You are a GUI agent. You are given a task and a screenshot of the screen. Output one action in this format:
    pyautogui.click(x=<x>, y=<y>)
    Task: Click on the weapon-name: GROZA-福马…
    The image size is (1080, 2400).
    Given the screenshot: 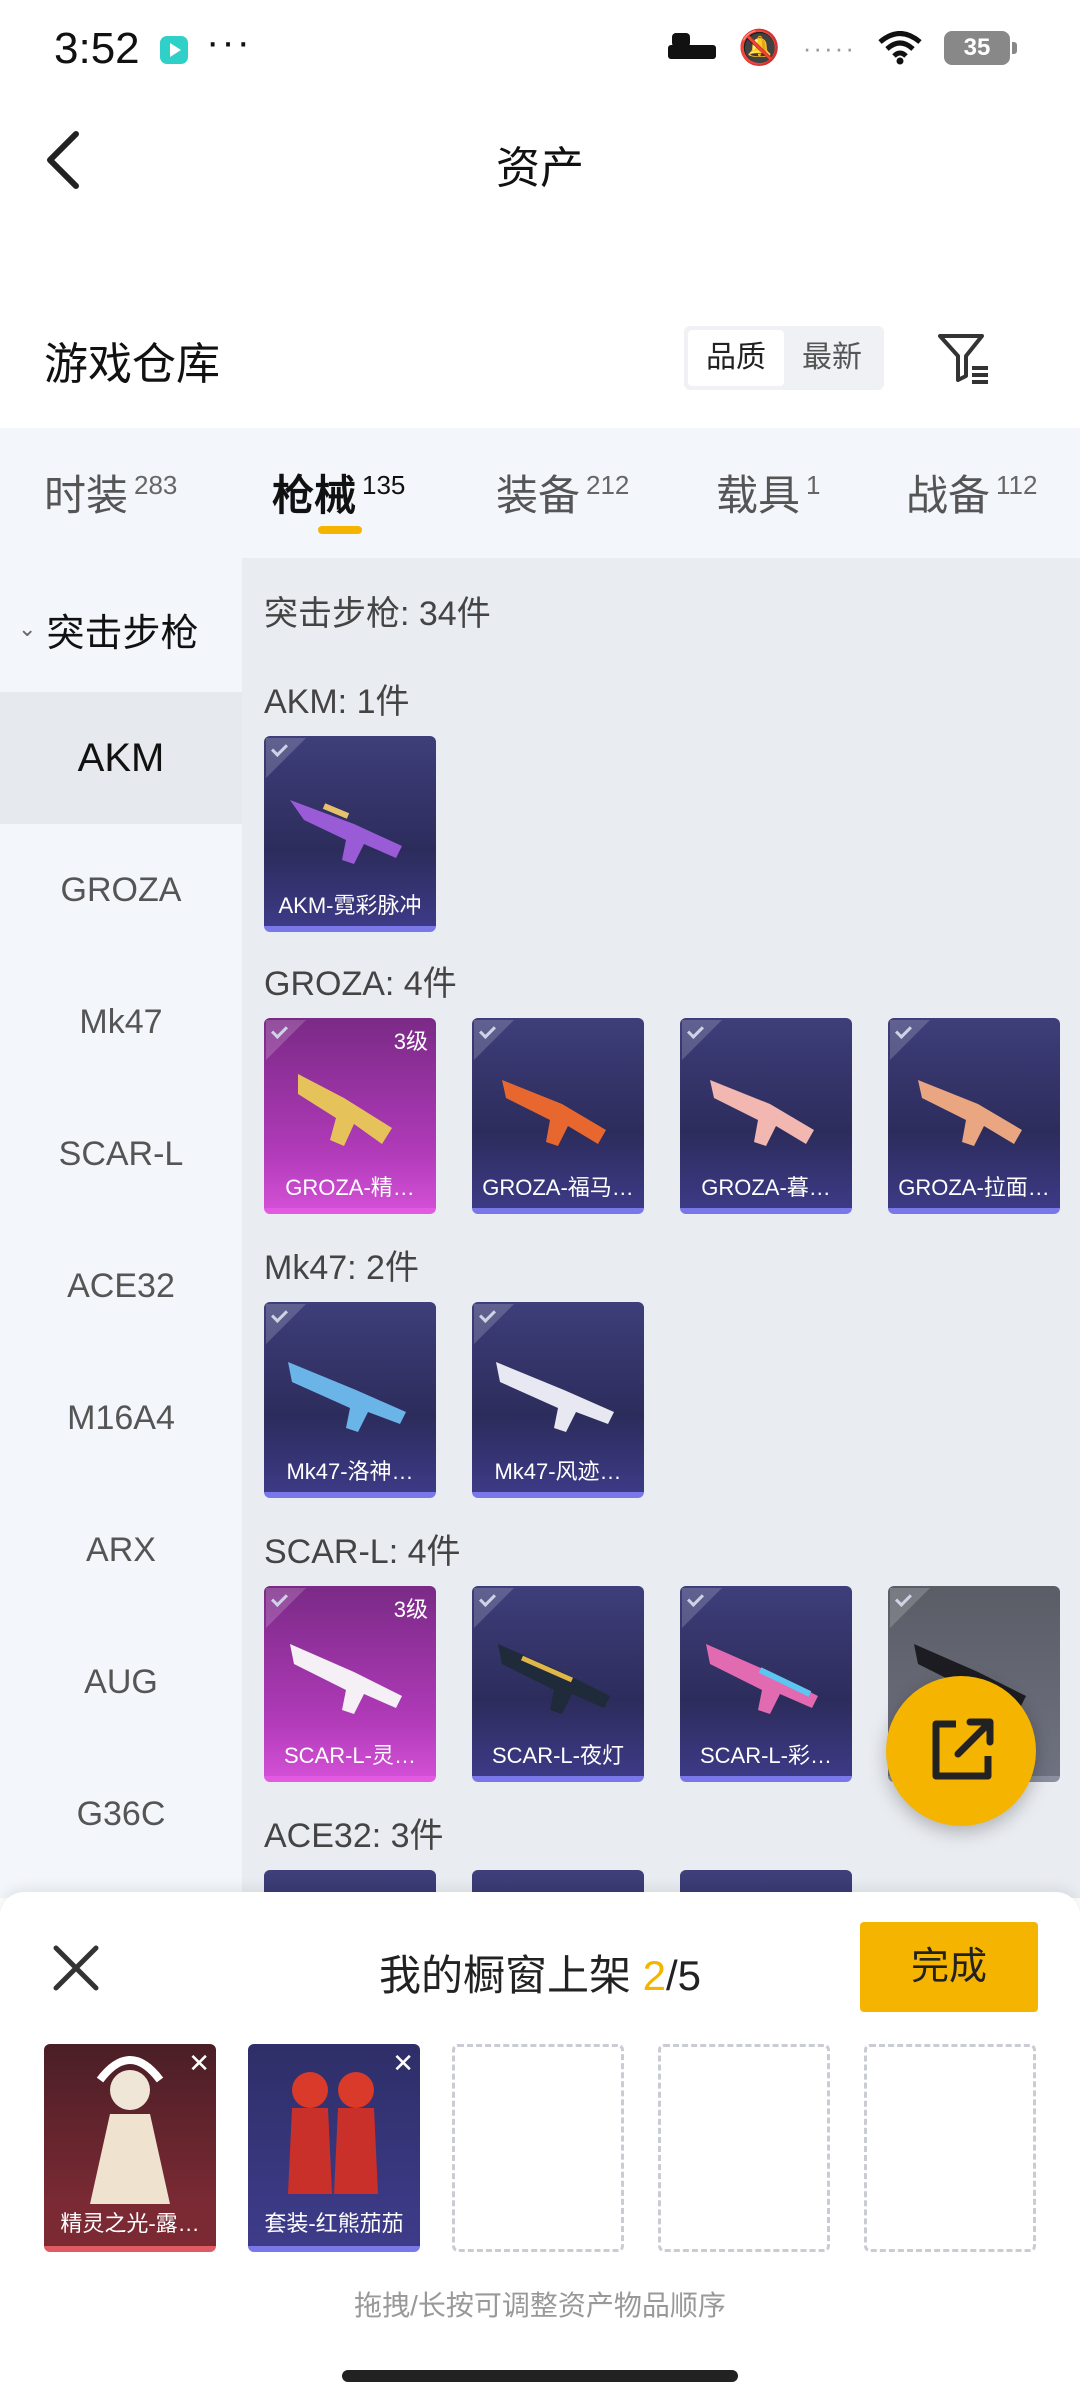 What is the action you would take?
    pyautogui.click(x=558, y=1187)
    